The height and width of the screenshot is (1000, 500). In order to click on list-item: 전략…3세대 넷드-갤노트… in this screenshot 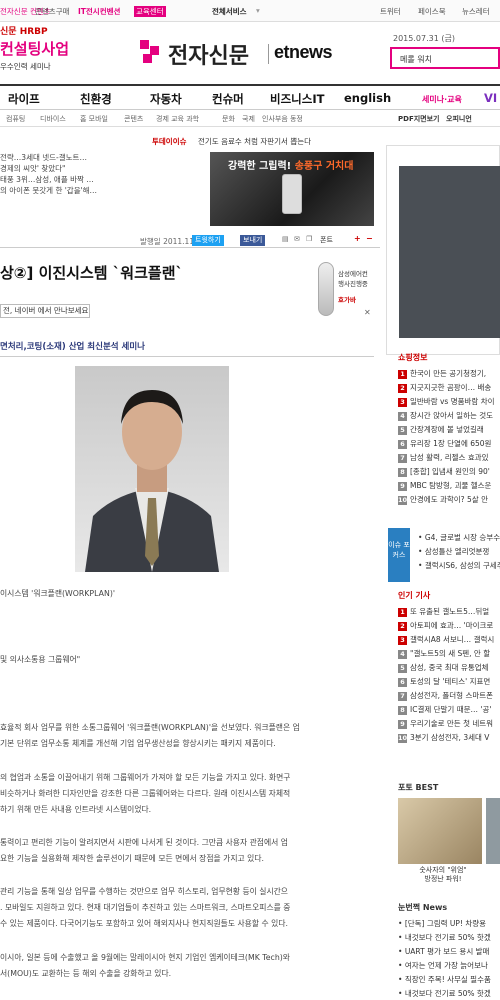, I will do `click(43, 157)`.